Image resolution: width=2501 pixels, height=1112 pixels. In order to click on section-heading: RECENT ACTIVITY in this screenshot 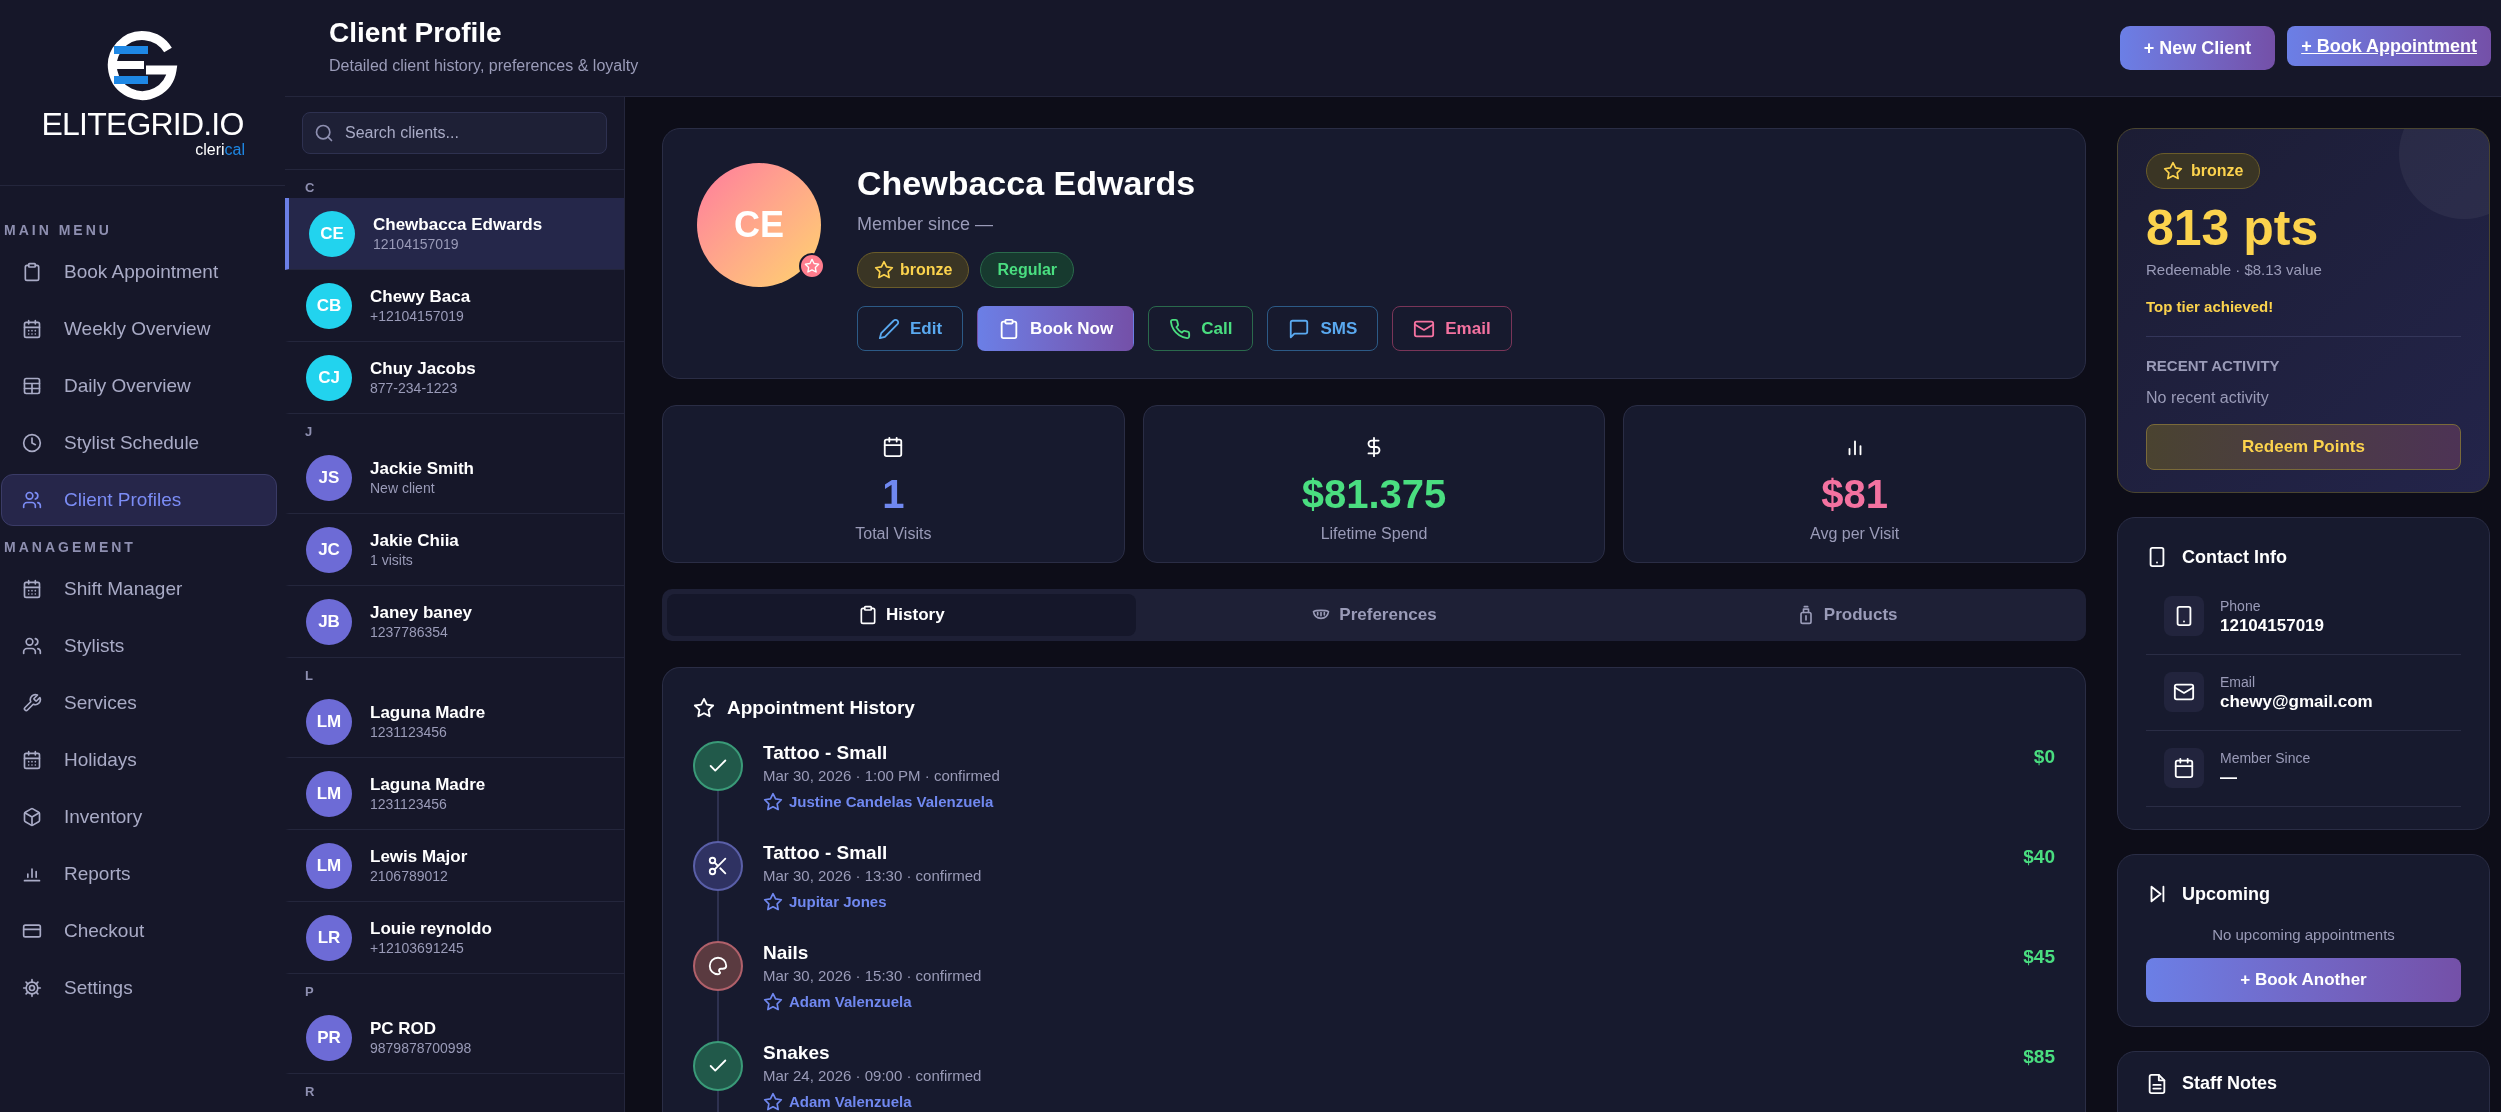, I will do `click(2213, 366)`.